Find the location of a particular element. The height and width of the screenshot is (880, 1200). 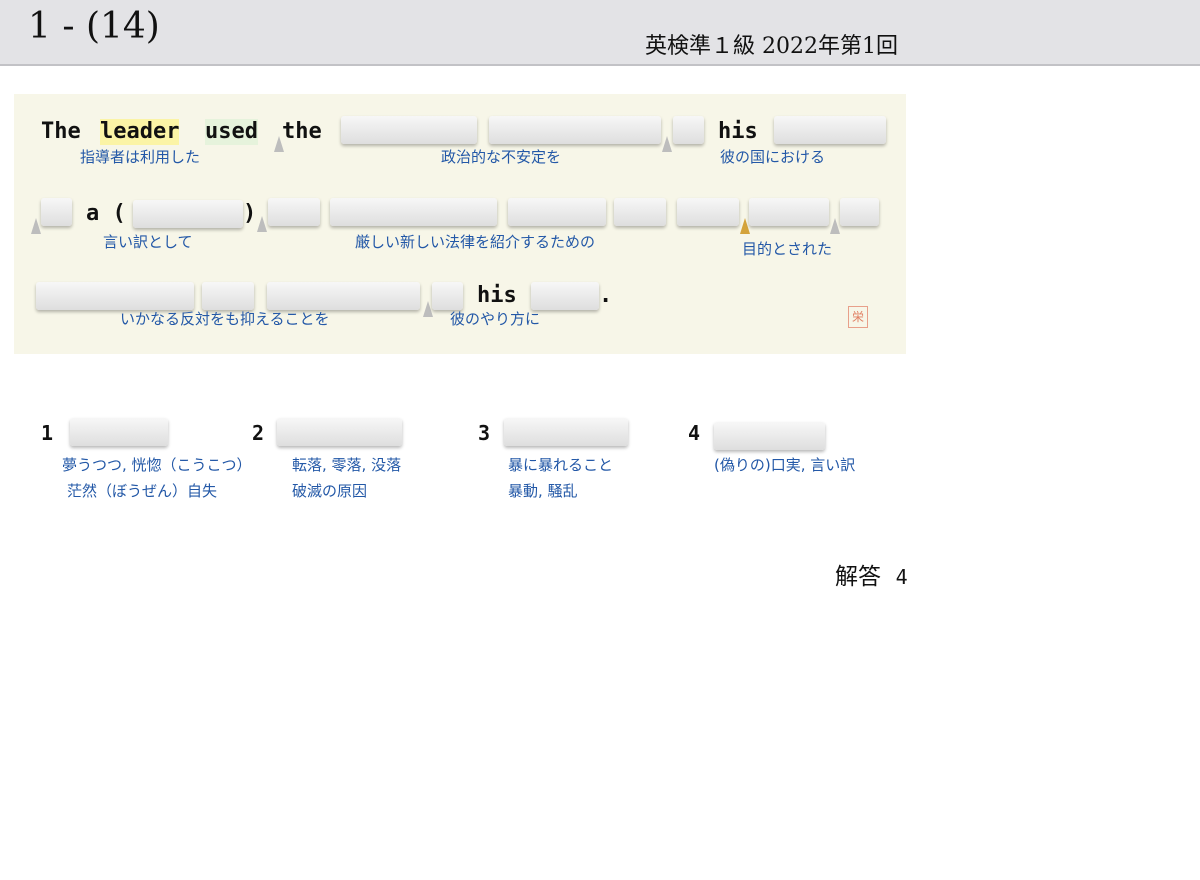

gloss-suppress-opposition: いかなる反対をも抑えることを is located at coordinates (225, 319).